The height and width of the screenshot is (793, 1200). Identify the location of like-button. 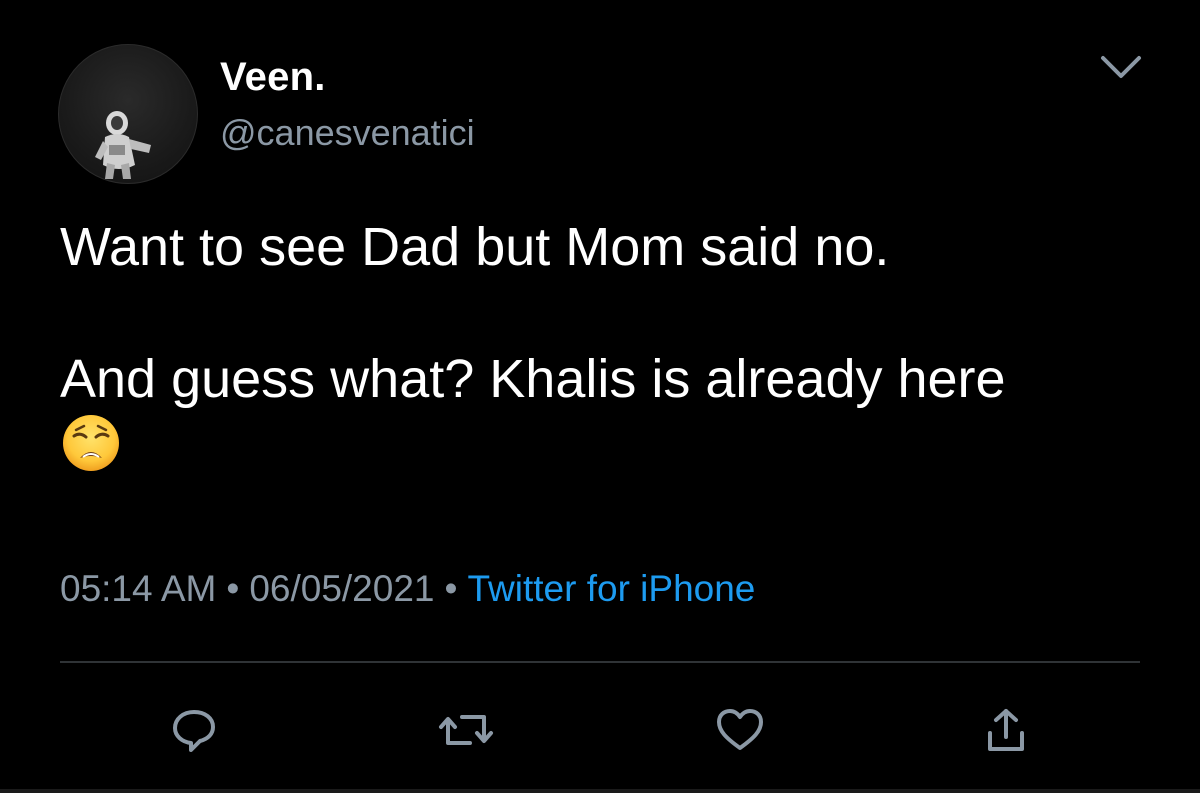
(740, 730).